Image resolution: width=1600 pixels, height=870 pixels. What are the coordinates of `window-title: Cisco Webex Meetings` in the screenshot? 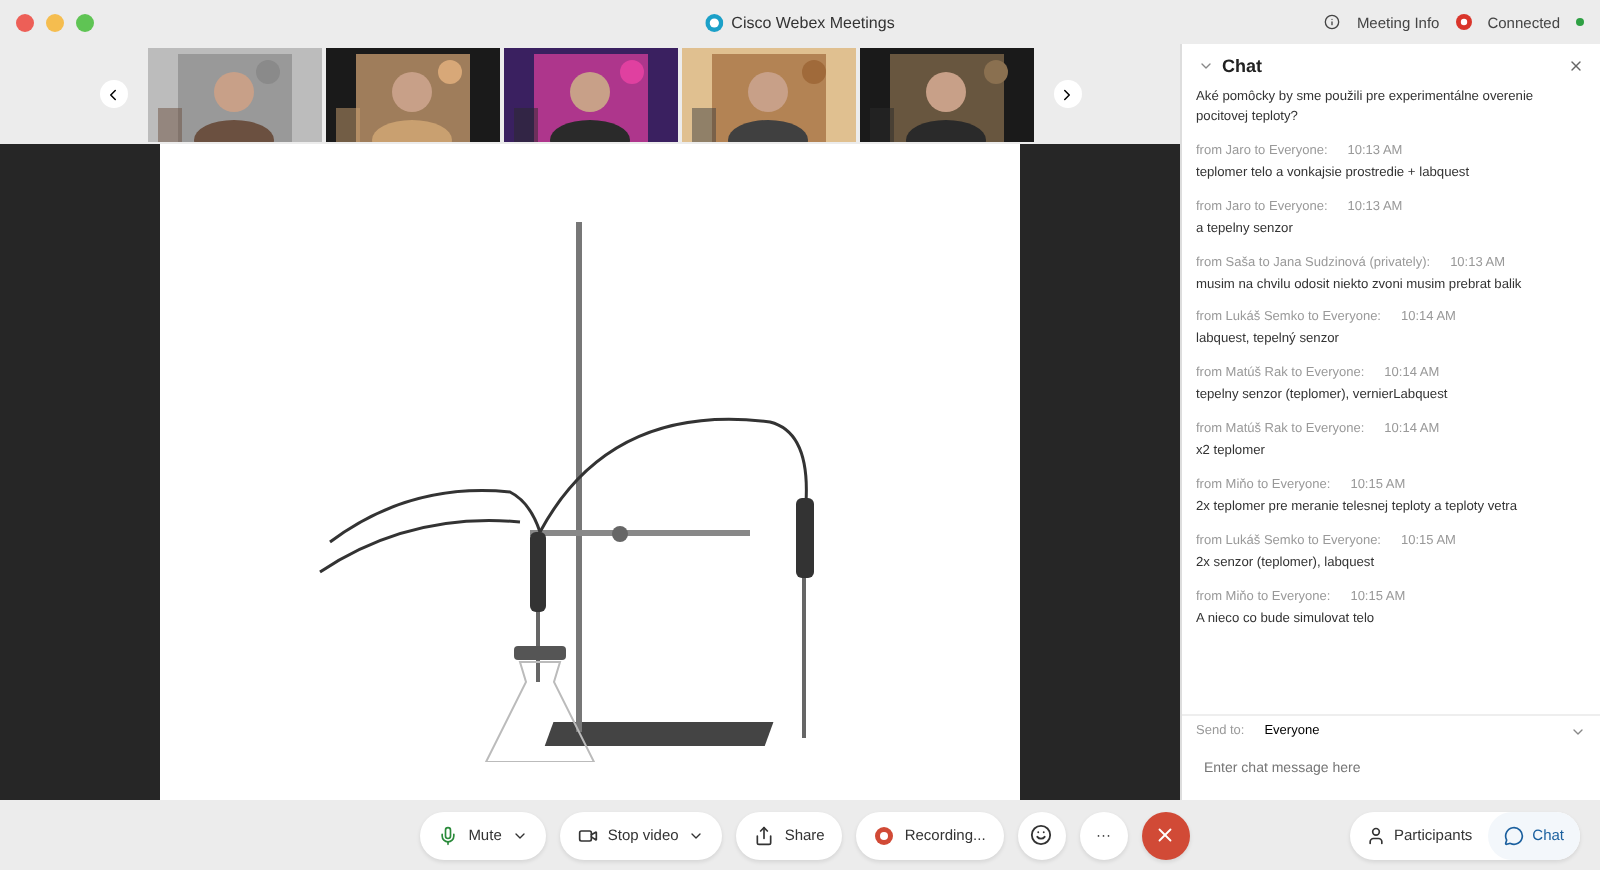 It's located at (813, 22).